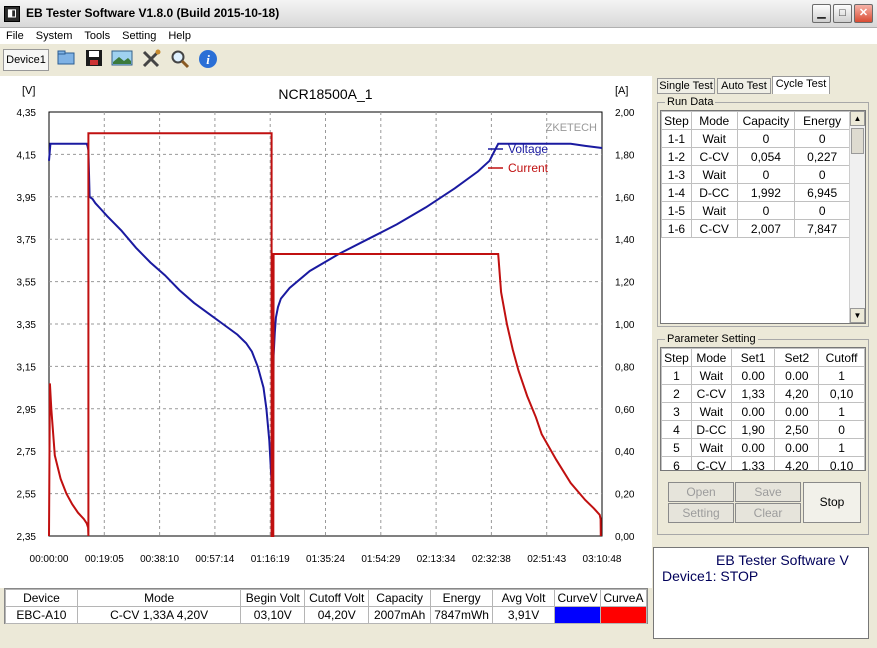 This screenshot has width=877, height=648. Describe the element at coordinates (763, 411) in the screenshot. I see `param-row: 3 Wait 0.00 0.00 1` at that location.